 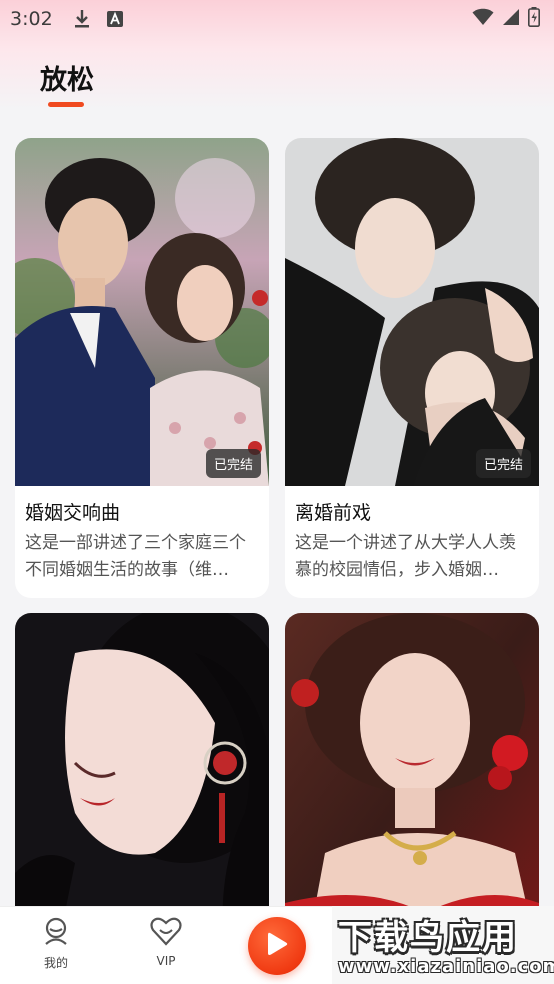 I want to click on nav-item-vip: VIP, so click(x=166, y=942).